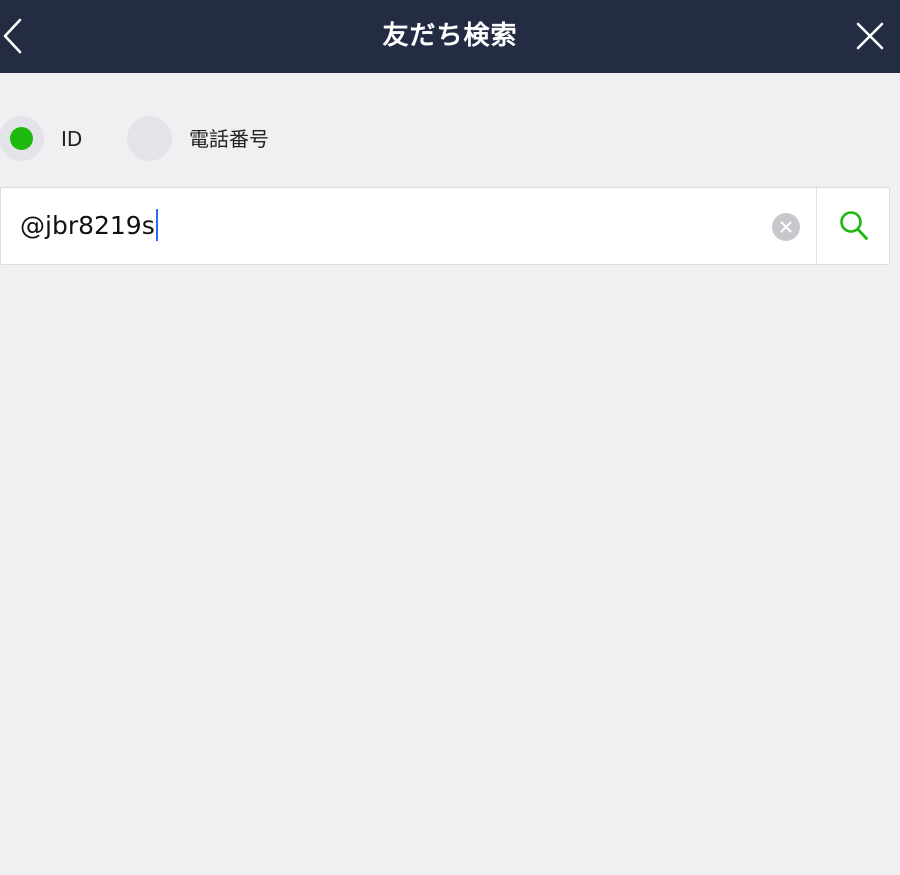  I want to click on radio-id: ID, so click(54, 139).